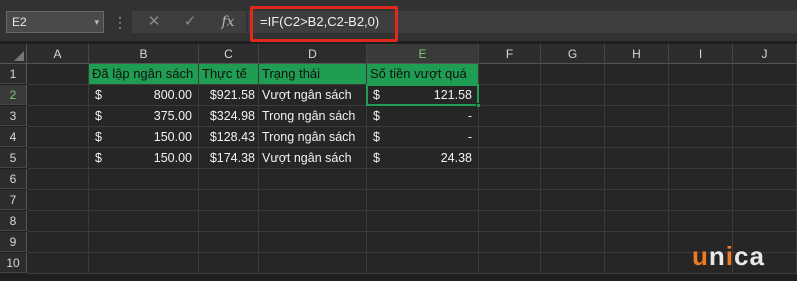  What do you see at coordinates (144, 137) in the screenshot?
I see `cell-b4: $150.00` at bounding box center [144, 137].